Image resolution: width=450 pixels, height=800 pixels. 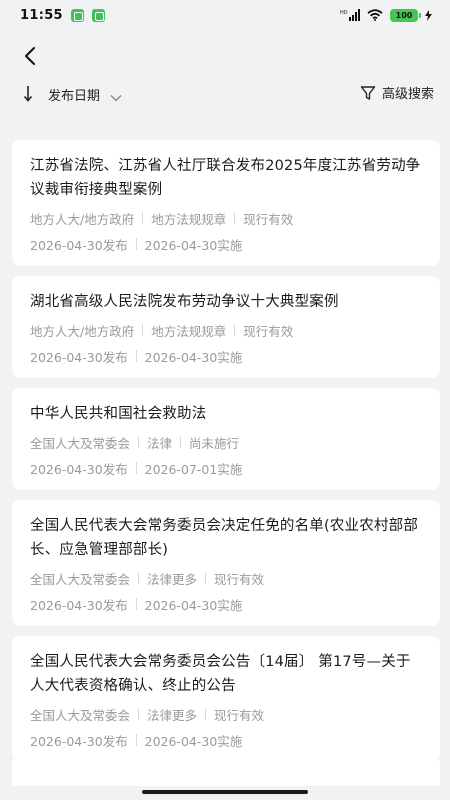 I want to click on item-tag: 法律, so click(x=160, y=443).